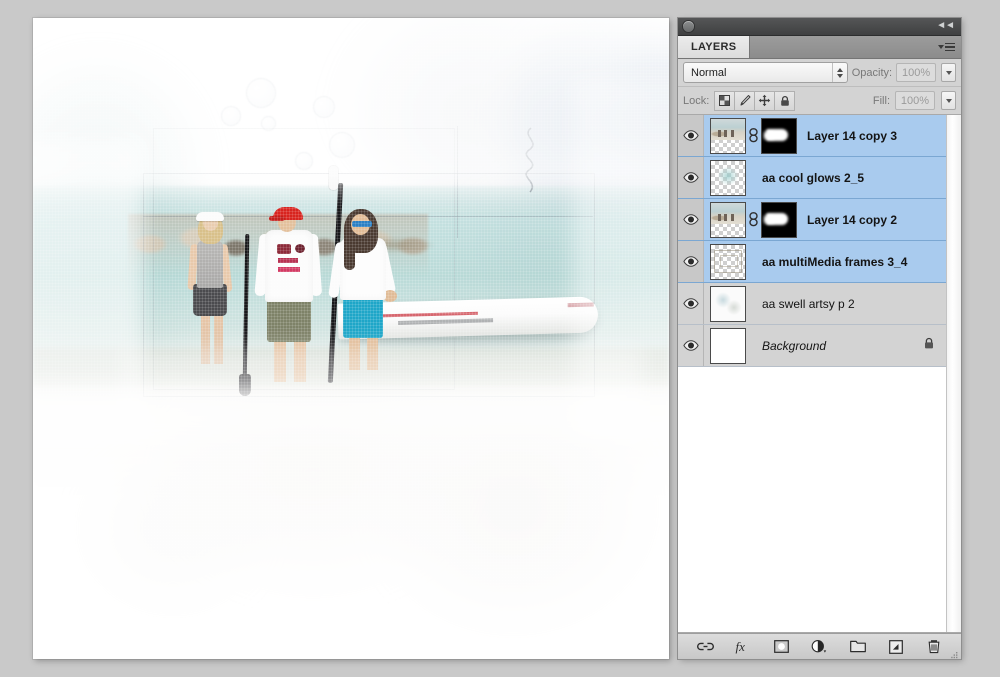 Image resolution: width=1000 pixels, height=677 pixels. I want to click on layer-name: Layer 14 copy 3, so click(852, 136).